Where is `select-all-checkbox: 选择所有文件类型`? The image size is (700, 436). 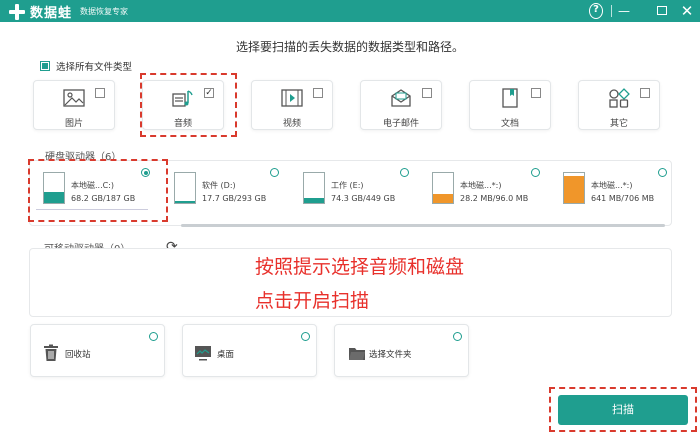 select-all-checkbox: 选择所有文件类型 is located at coordinates (86, 66).